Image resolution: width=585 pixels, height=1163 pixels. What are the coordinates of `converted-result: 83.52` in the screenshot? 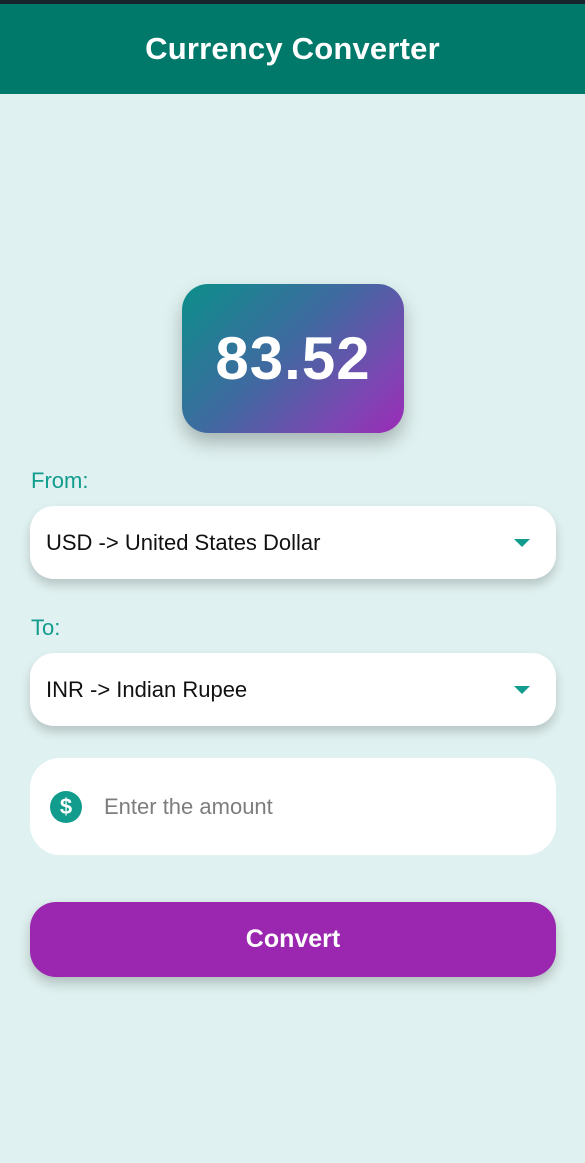 It's located at (293, 358).